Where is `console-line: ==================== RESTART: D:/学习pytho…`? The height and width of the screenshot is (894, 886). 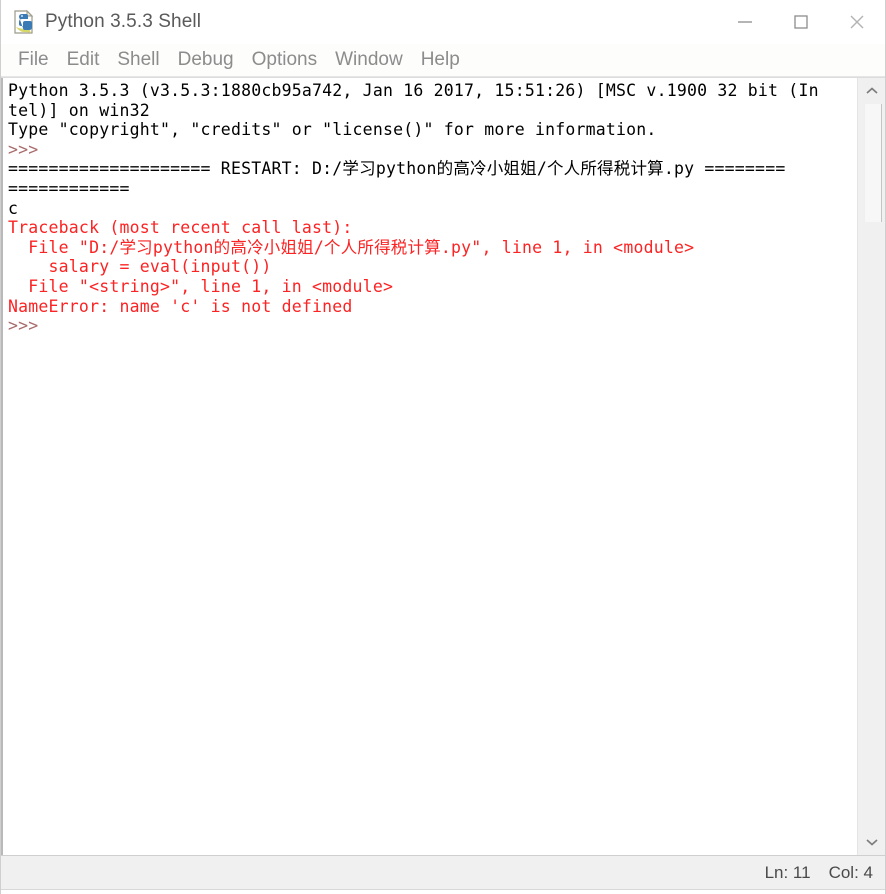 console-line: ==================== RESTART: D:/学习pytho… is located at coordinates (397, 169).